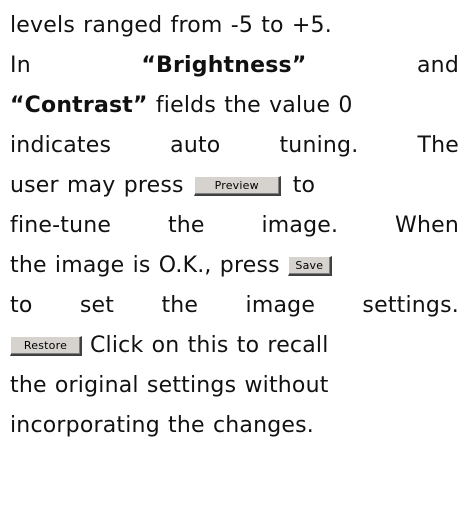  What do you see at coordinates (79, 105) in the screenshot?
I see `contrast-term: “Contrast”` at bounding box center [79, 105].